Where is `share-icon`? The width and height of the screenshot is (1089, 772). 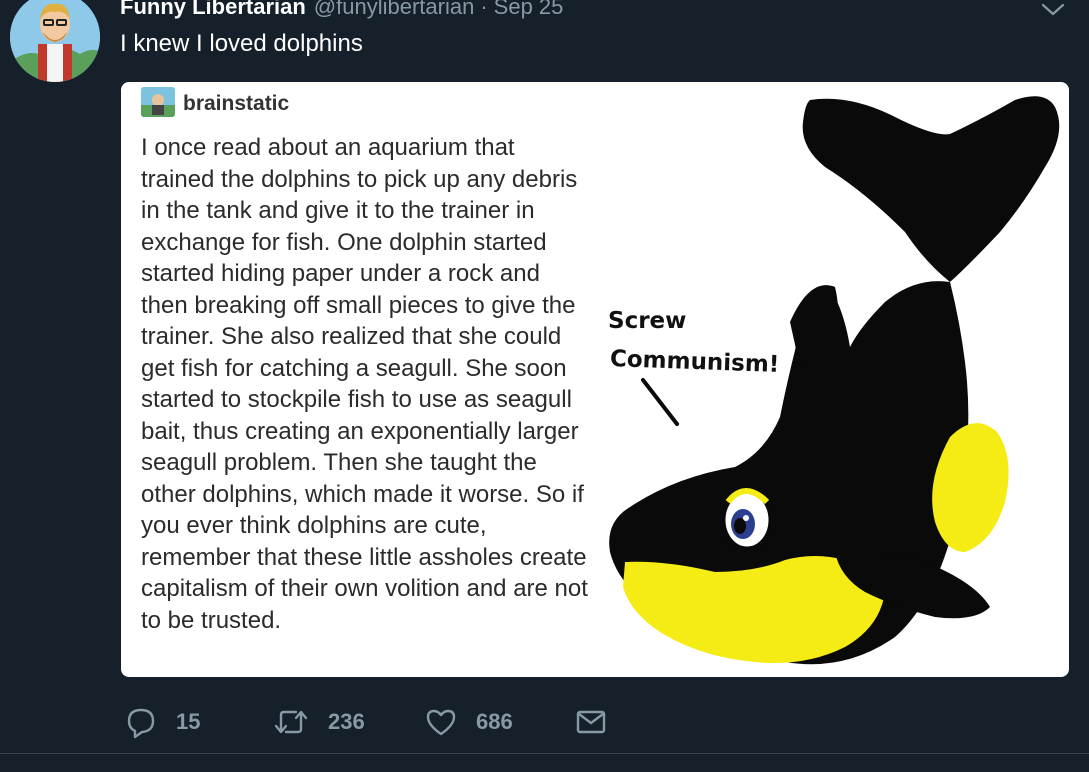 share-icon is located at coordinates (591, 722).